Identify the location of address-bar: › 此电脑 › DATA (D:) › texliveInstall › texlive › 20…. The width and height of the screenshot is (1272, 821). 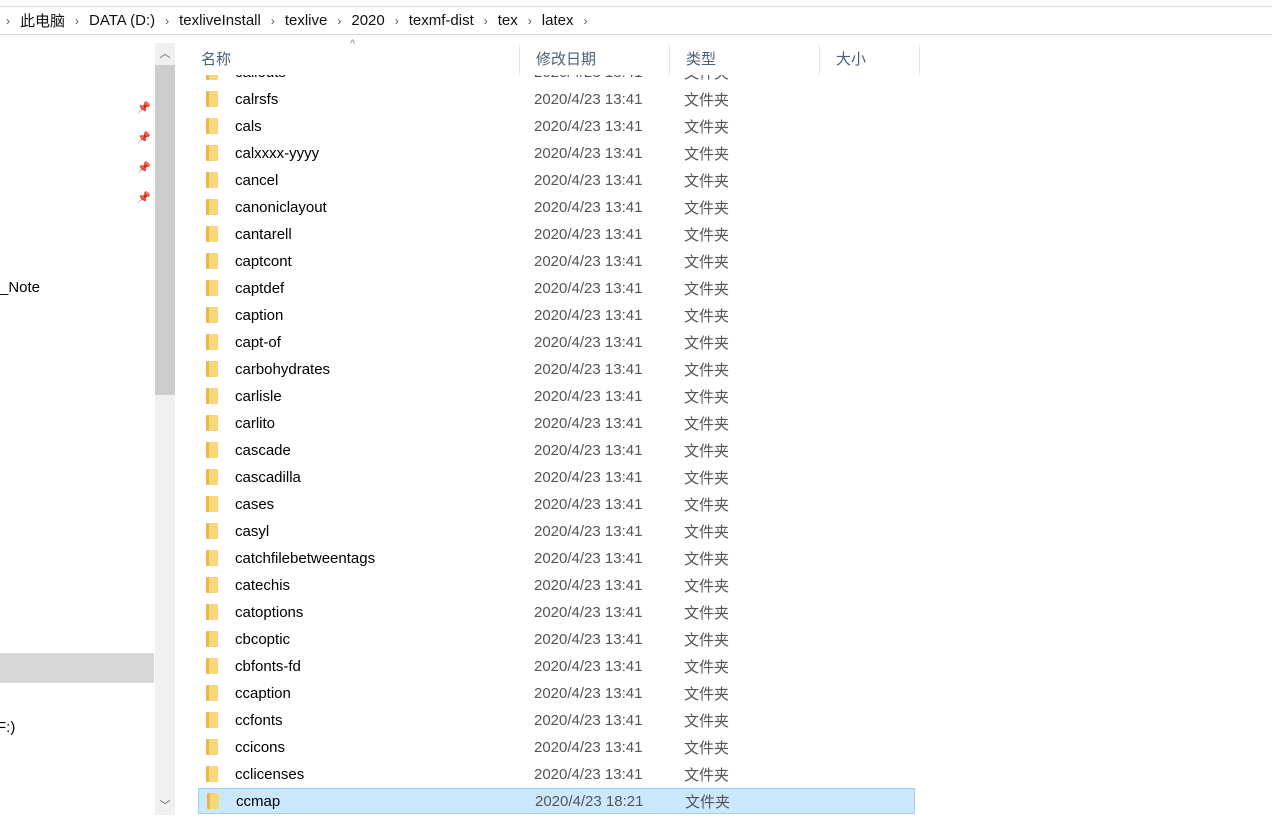
(636, 20).